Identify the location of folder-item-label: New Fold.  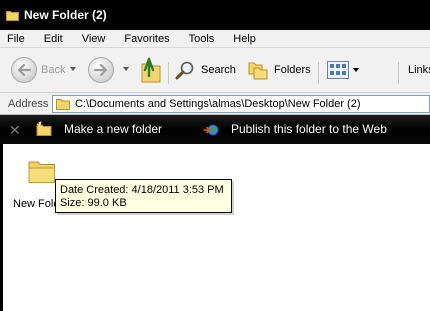
(36, 204).